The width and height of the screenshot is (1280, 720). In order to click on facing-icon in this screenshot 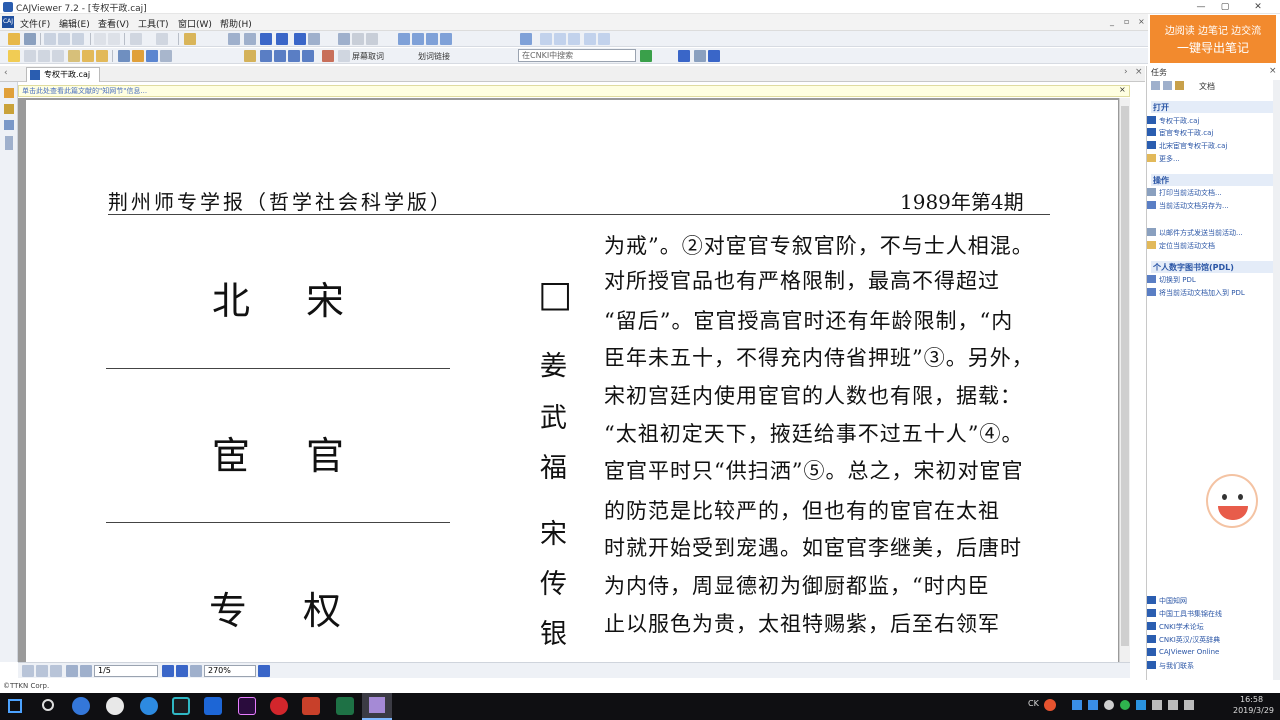, I will do `click(432, 39)`.